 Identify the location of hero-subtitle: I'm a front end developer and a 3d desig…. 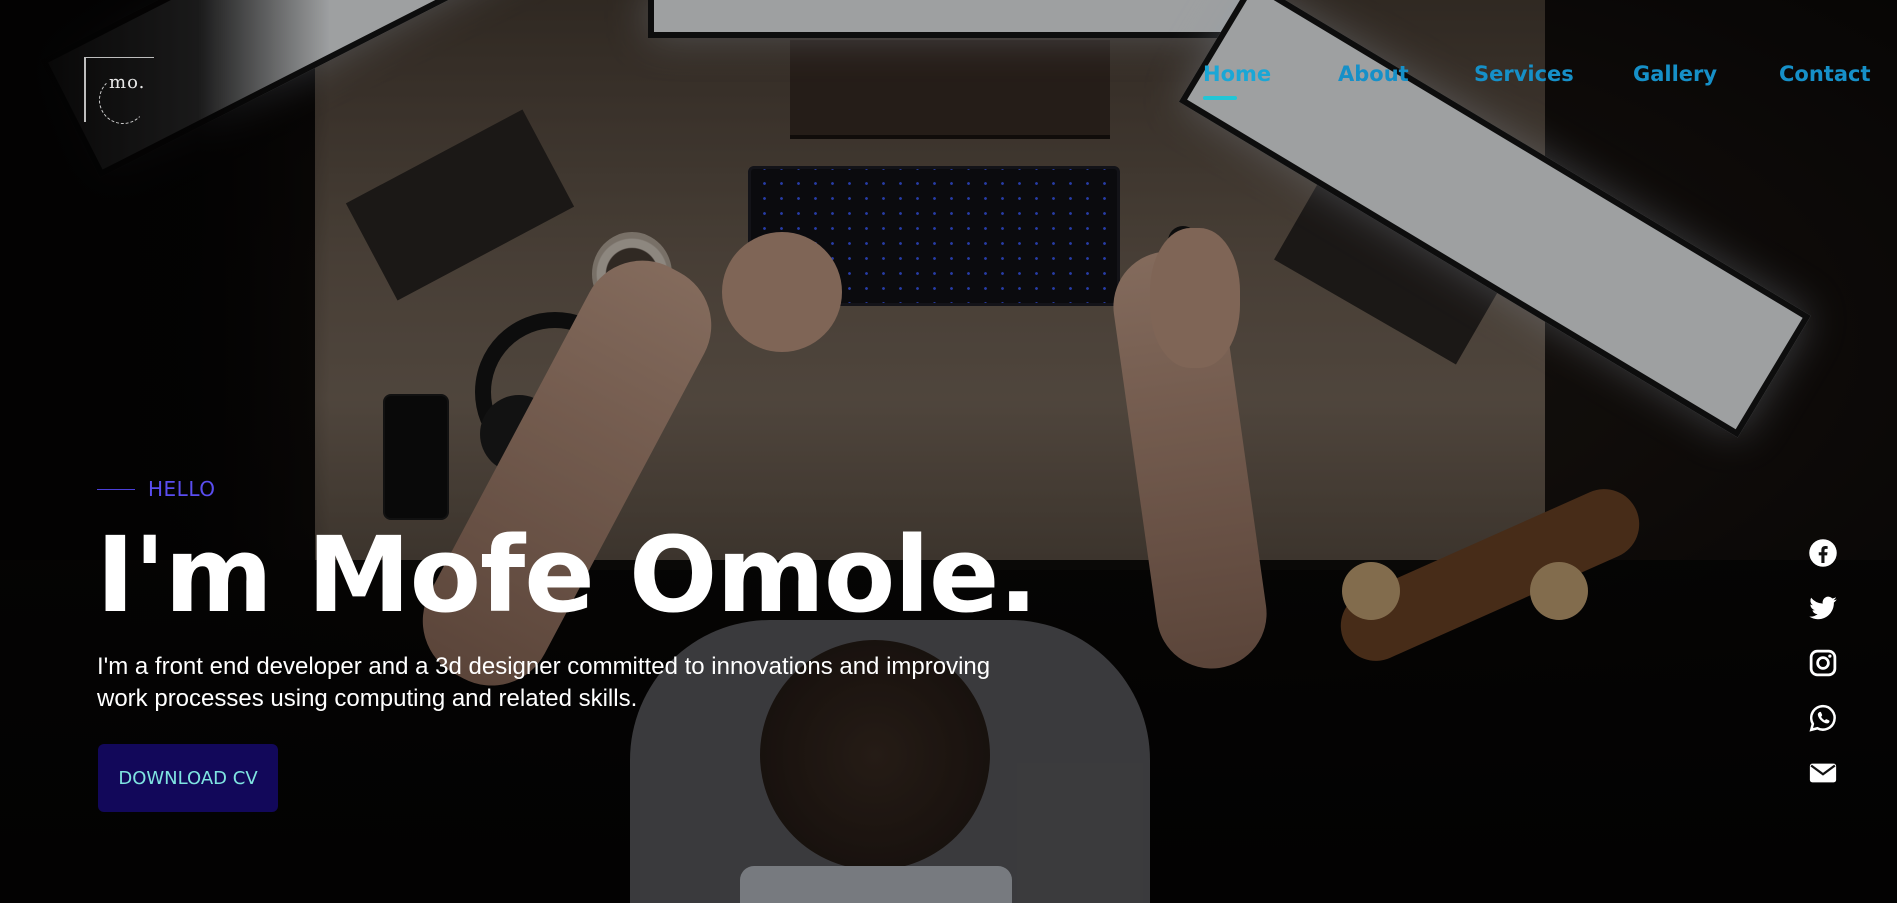
(544, 682).